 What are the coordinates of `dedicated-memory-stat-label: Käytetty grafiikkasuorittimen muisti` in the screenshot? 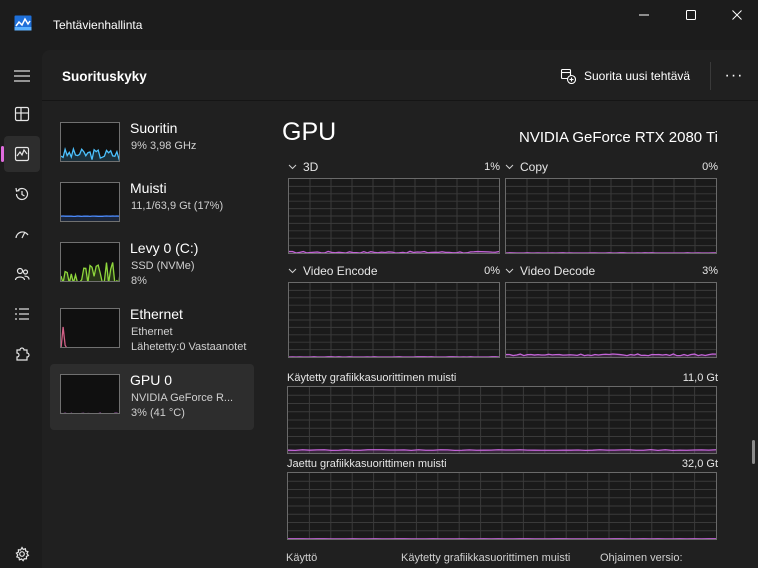 It's located at (486, 558).